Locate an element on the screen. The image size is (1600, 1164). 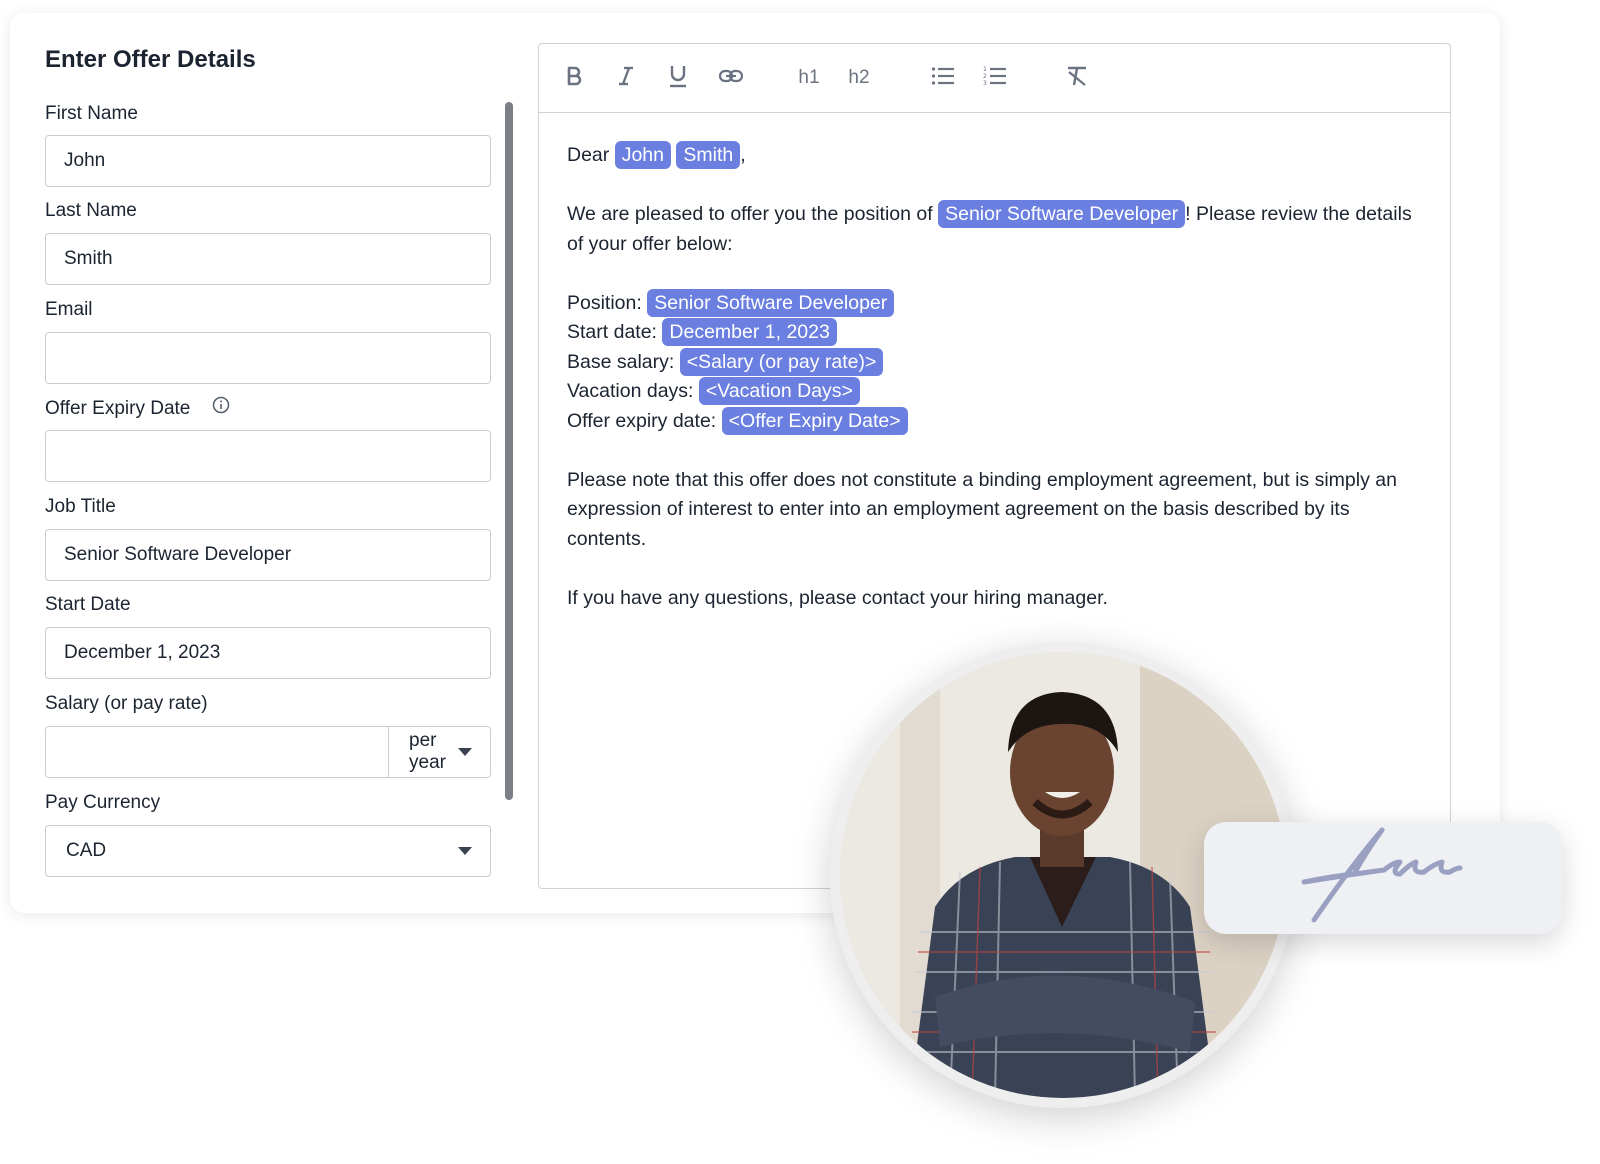
clear-format-icon is located at coordinates (1077, 78).